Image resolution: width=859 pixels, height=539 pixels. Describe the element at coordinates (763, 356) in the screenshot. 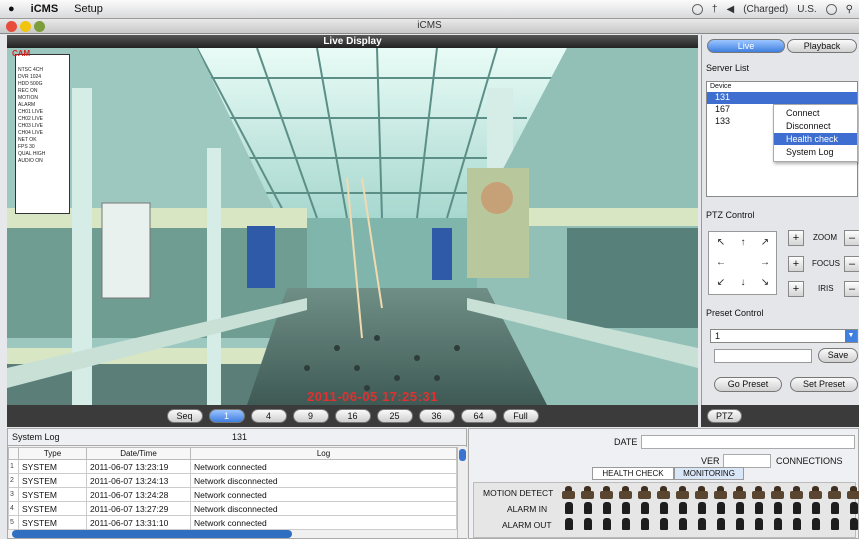

I see `preset-name-input` at that location.